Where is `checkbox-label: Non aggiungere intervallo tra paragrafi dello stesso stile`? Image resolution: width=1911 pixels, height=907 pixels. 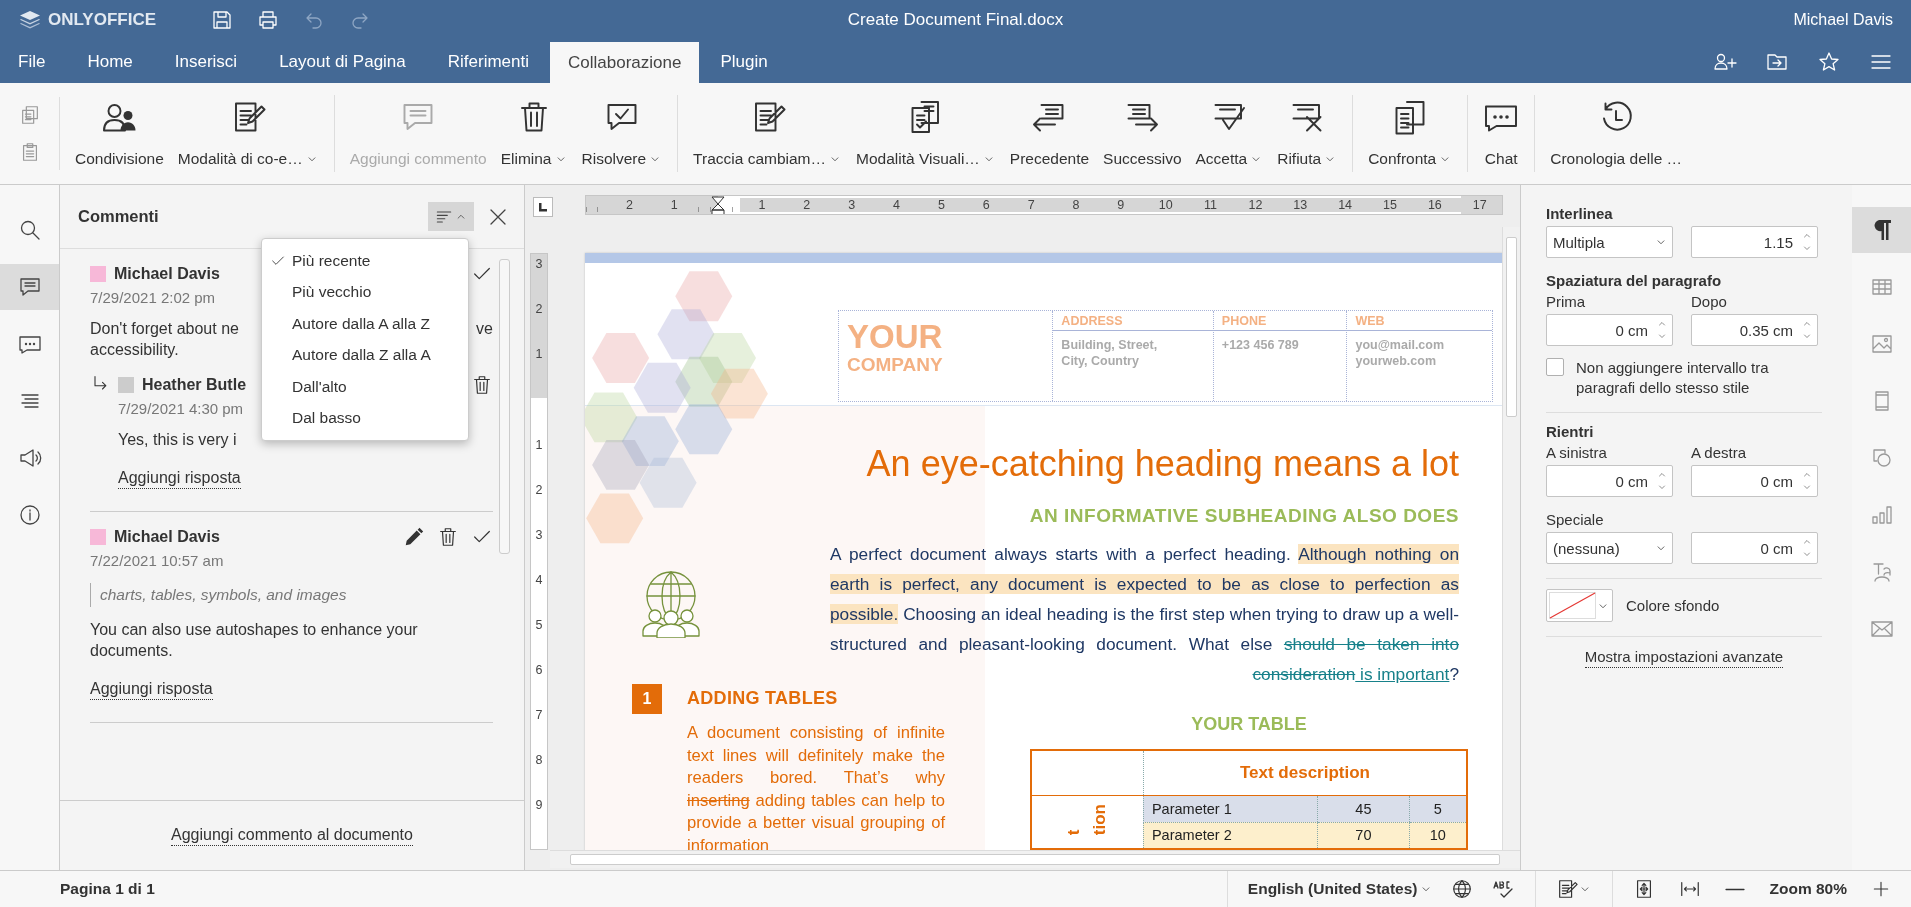 checkbox-label: Non aggiungere intervallo tra paragrafi dello stesso stile is located at coordinates (1673, 378).